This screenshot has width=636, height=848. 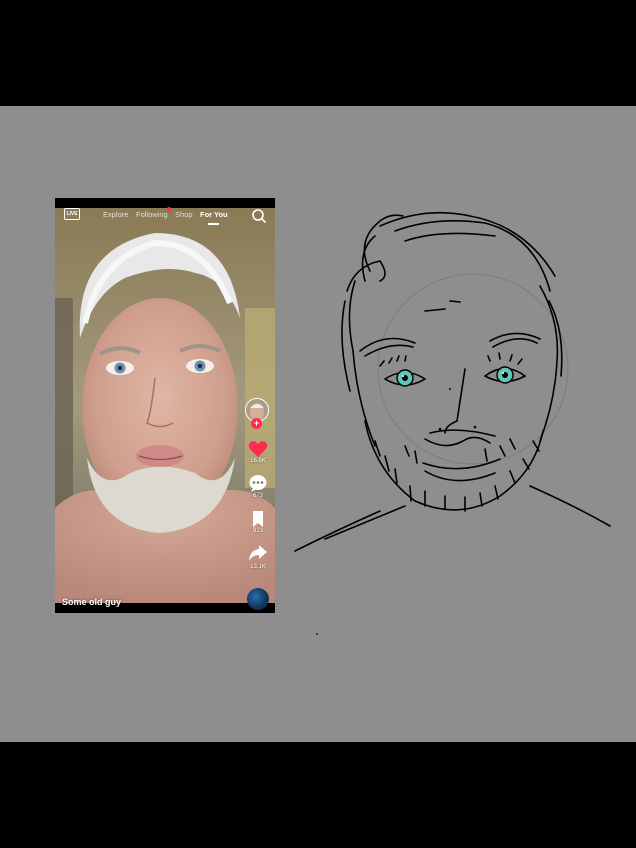 What do you see at coordinates (258, 599) in the screenshot?
I see `music-disc-icon` at bounding box center [258, 599].